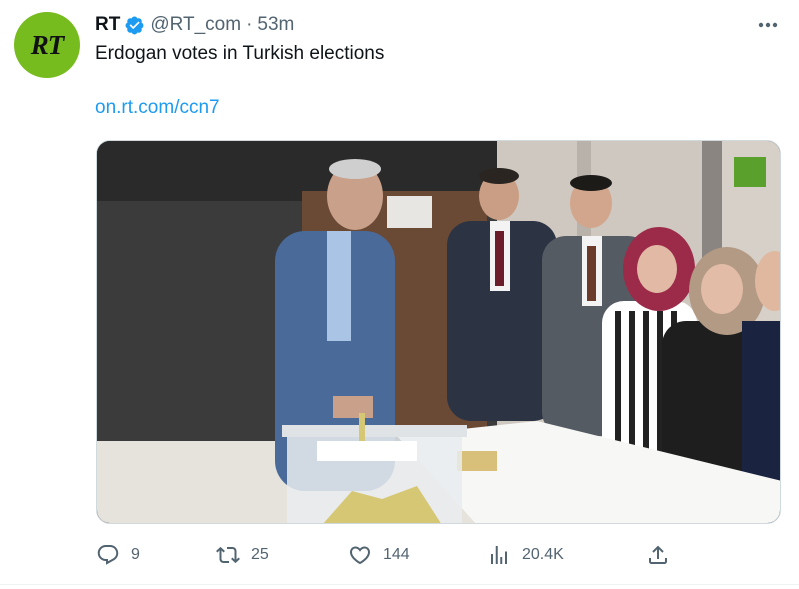  I want to click on reply-button: 9, so click(118, 555).